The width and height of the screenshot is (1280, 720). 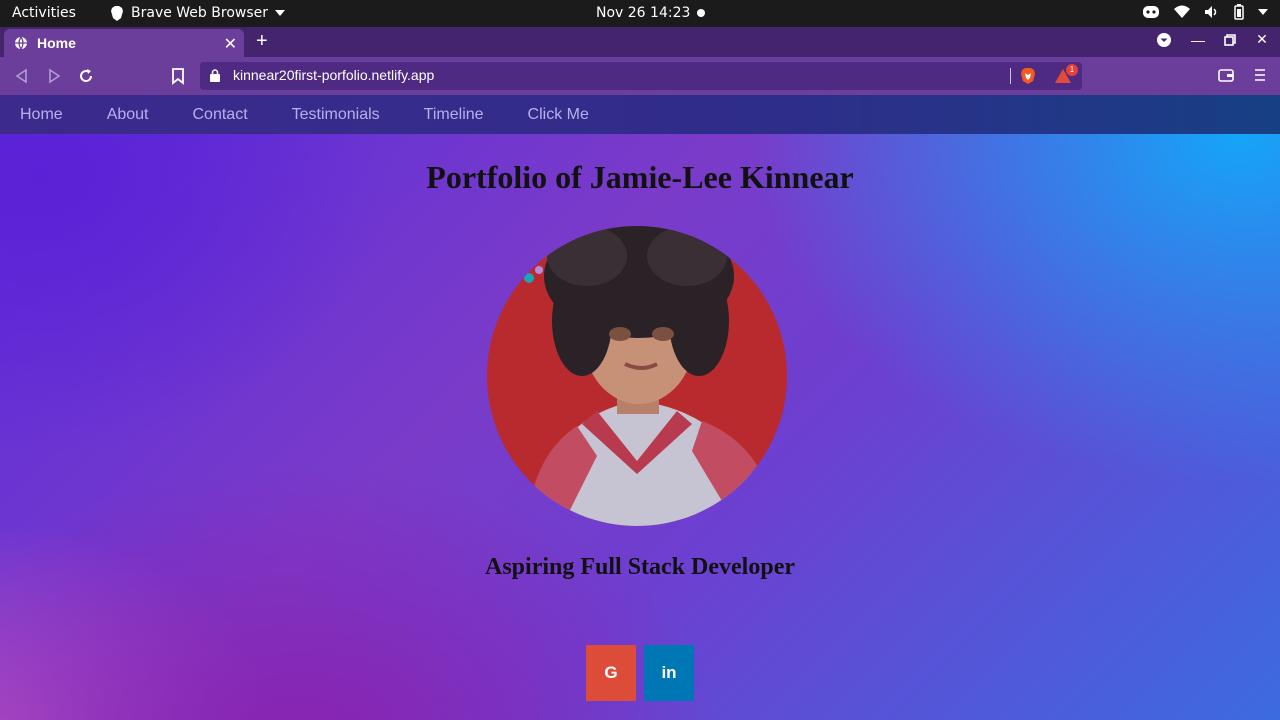 I want to click on tab-title: Home, so click(x=56, y=43).